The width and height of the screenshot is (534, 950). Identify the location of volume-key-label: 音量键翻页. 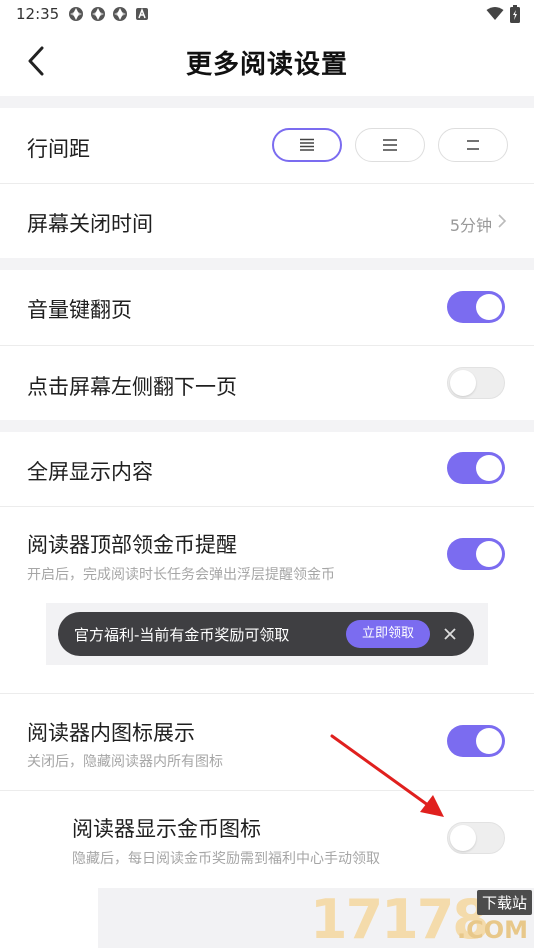
(79, 310).